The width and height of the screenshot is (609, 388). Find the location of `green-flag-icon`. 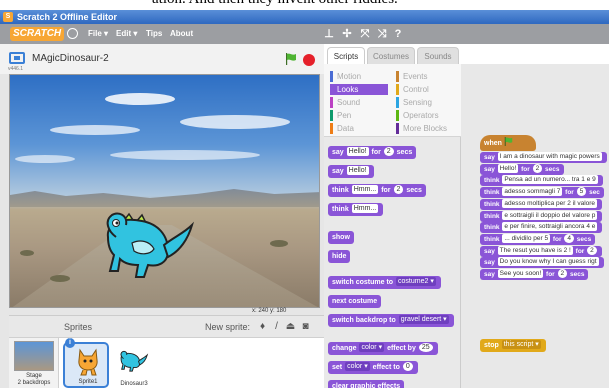

green-flag-icon is located at coordinates (291, 59).